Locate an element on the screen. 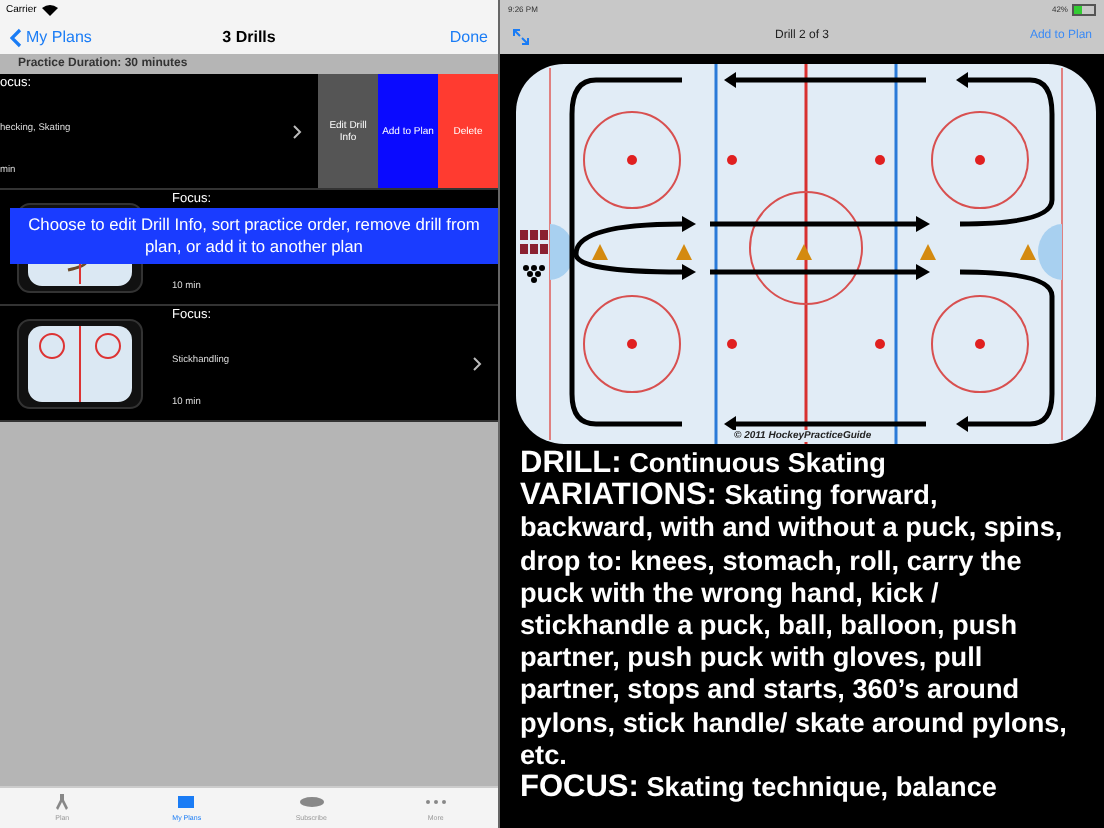 This screenshot has height=828, width=1104. drill-detail-text: DRILL: Continuous Skating is located at coordinates (704, 464).